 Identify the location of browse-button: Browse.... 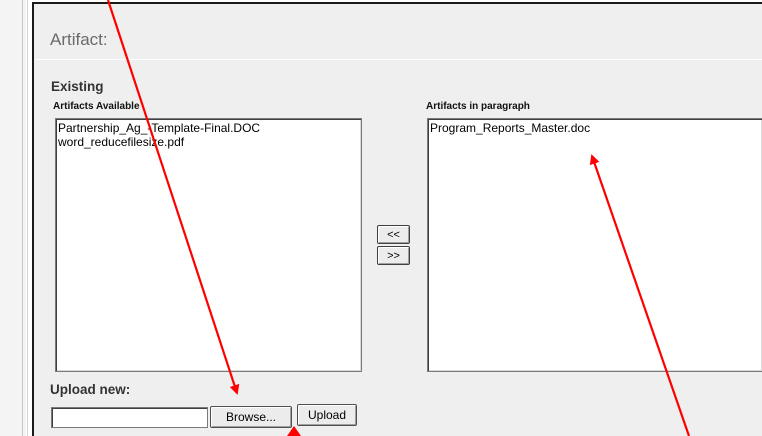
(251, 417).